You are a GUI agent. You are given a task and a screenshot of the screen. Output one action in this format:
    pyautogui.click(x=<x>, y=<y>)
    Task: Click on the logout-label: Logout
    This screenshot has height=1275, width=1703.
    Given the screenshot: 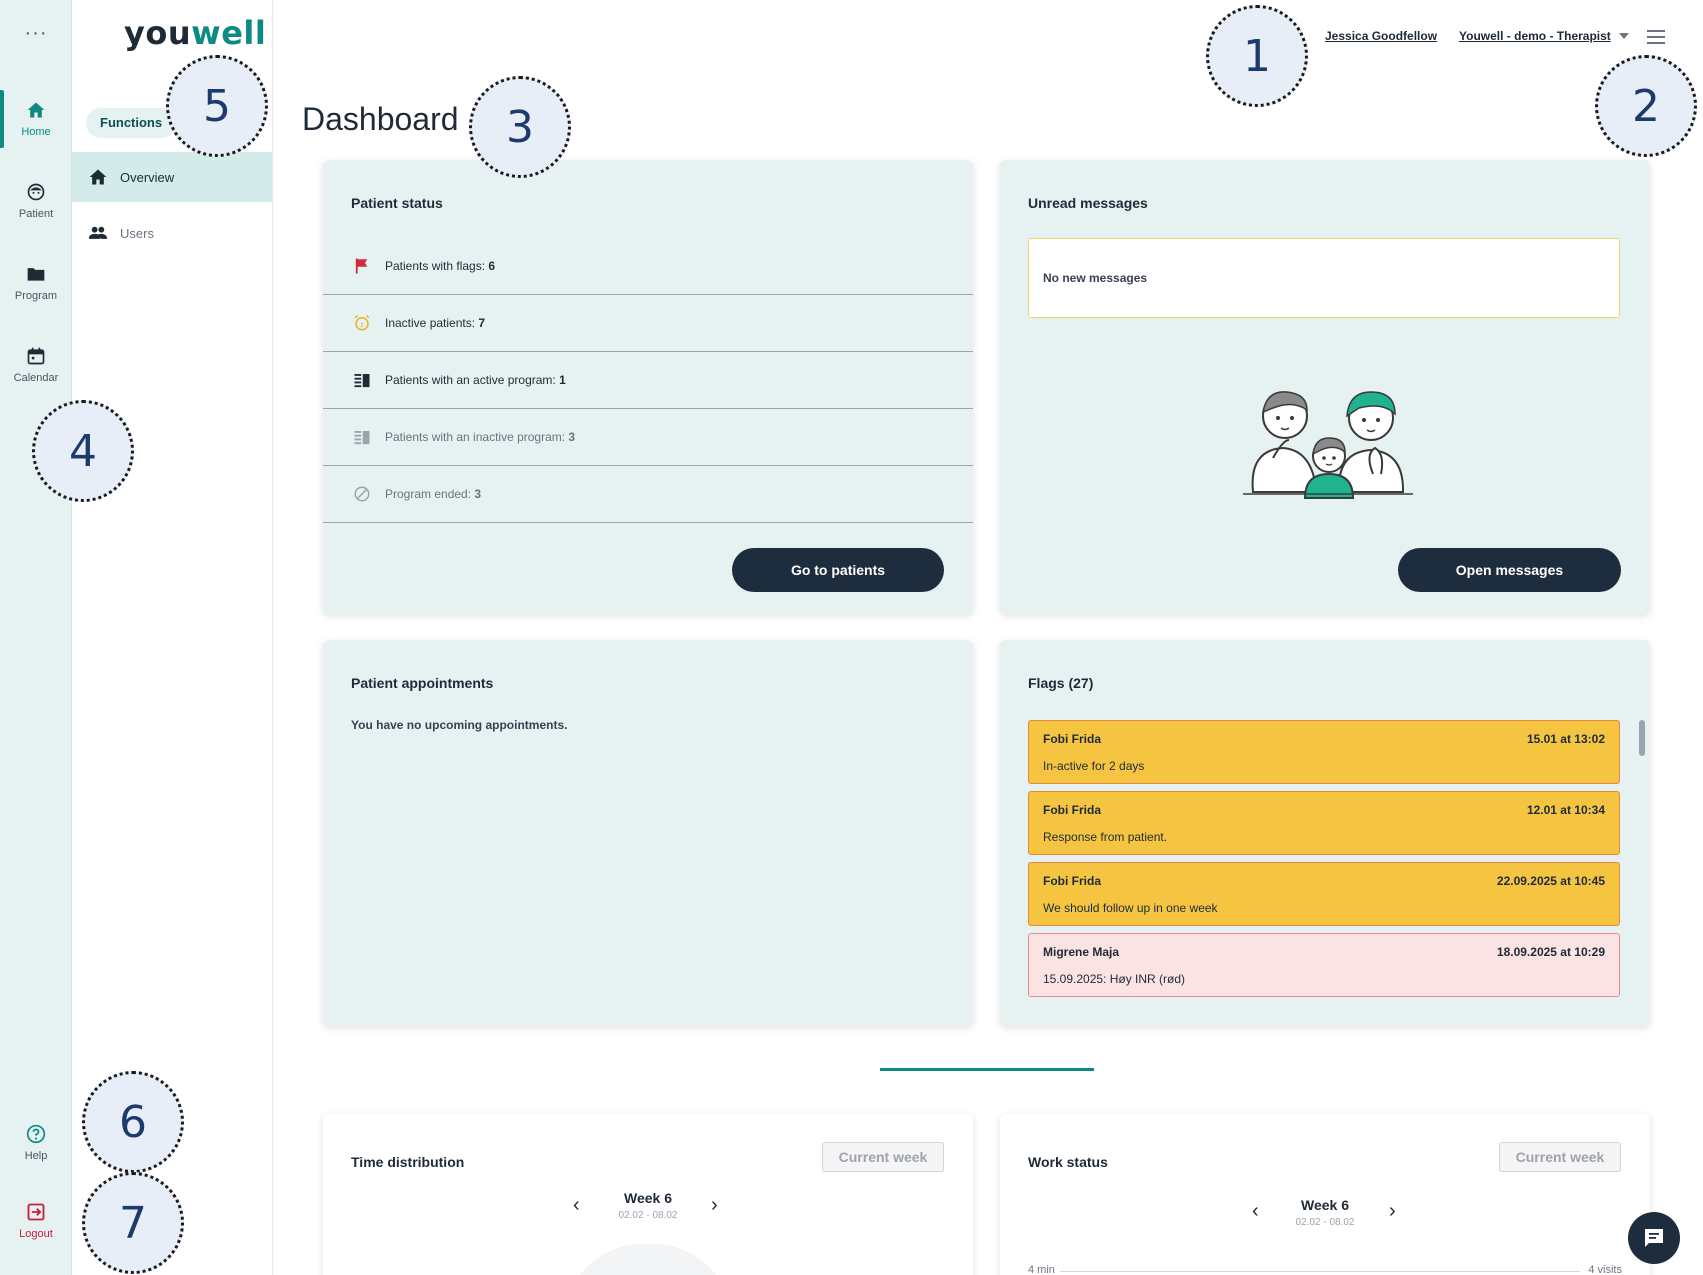 What is the action you would take?
    pyautogui.click(x=36, y=1234)
    